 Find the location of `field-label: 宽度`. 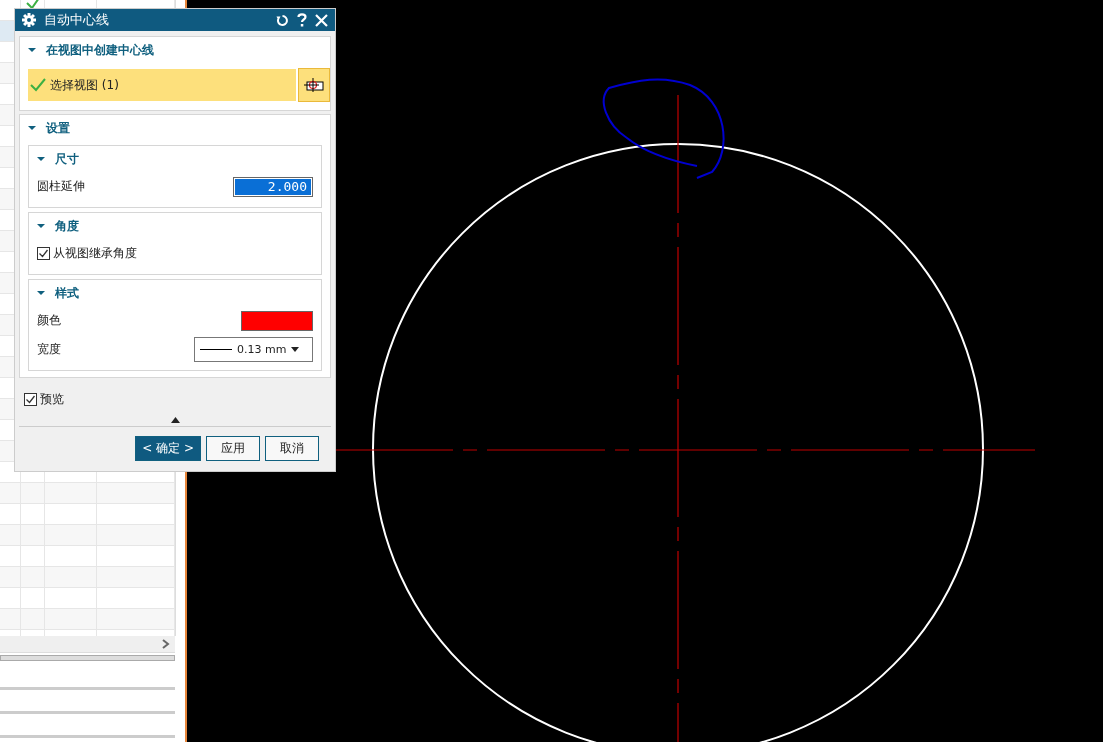

field-label: 宽度 is located at coordinates (49, 349).